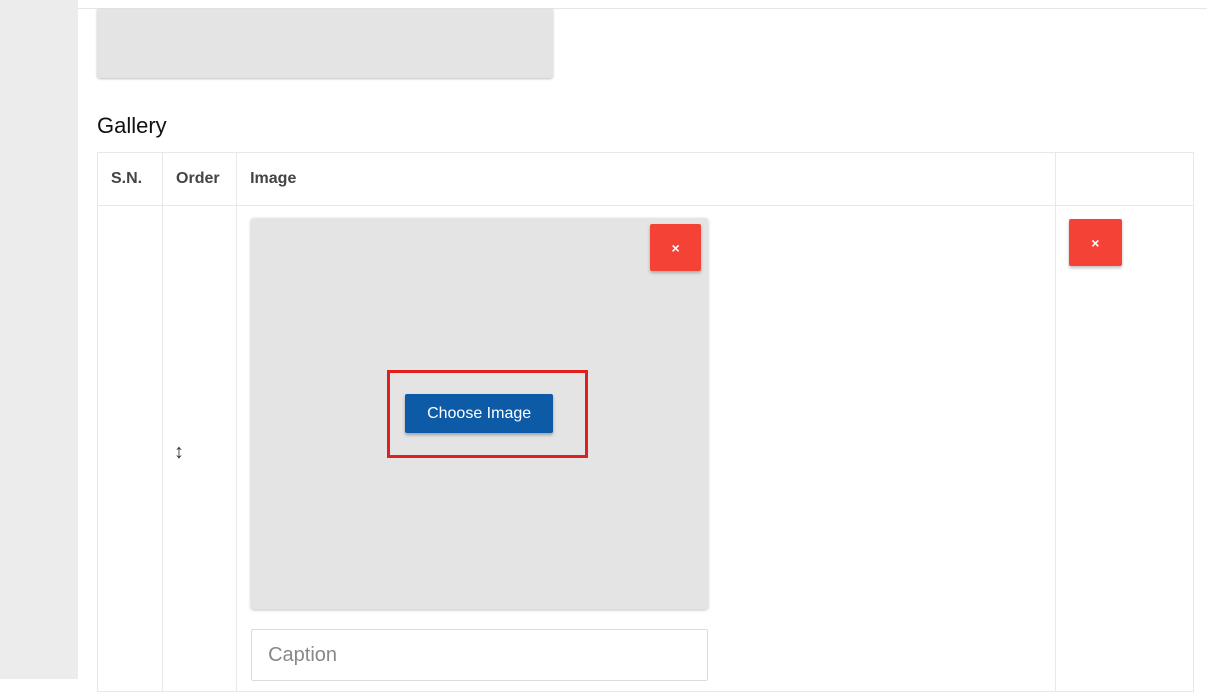 This screenshot has height=692, width=1207. I want to click on cell-order: ↕, so click(200, 448).